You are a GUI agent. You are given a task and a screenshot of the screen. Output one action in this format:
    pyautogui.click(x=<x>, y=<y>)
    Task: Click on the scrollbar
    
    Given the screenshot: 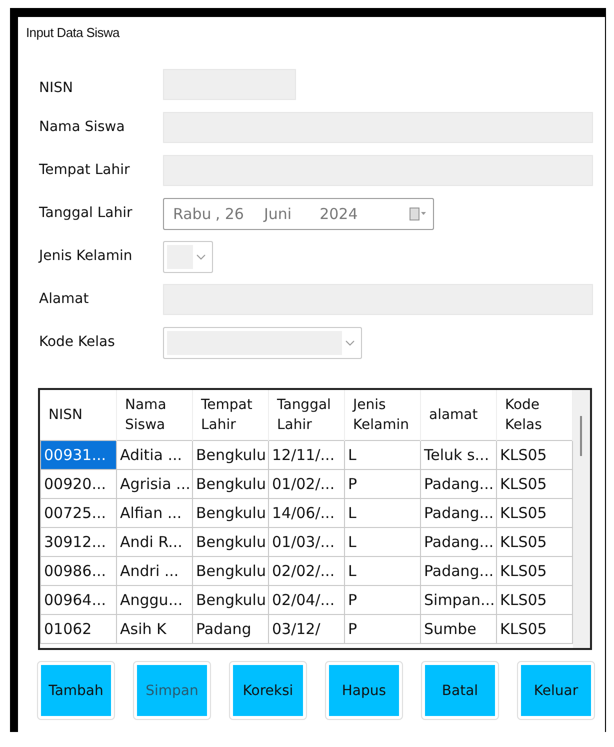 What is the action you would take?
    pyautogui.click(x=581, y=519)
    